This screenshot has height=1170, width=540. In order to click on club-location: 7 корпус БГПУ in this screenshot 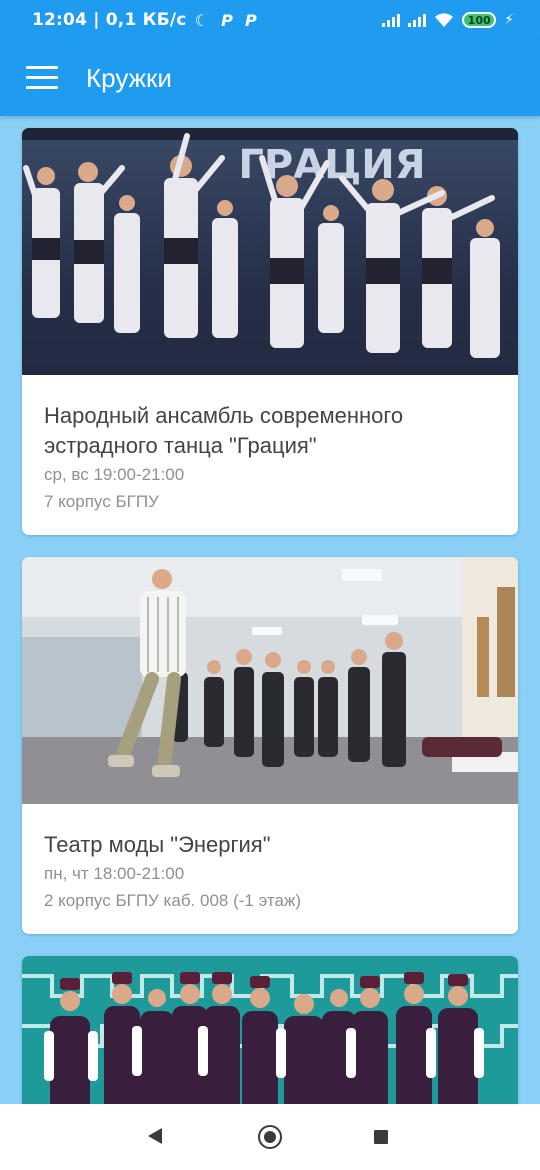, I will do `click(101, 501)`.